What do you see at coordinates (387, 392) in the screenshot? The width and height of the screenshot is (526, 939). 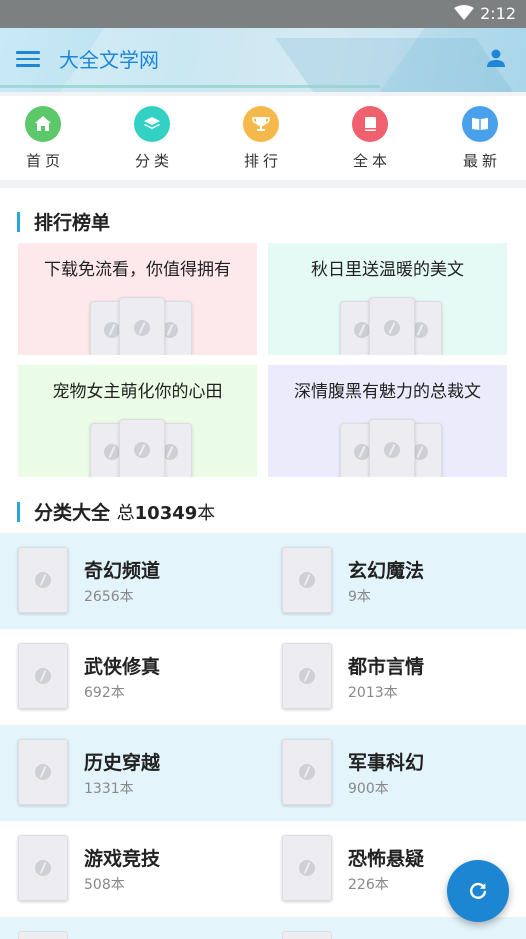 I see `ranking-card-title: 深情腹黑有魅力的总裁文` at bounding box center [387, 392].